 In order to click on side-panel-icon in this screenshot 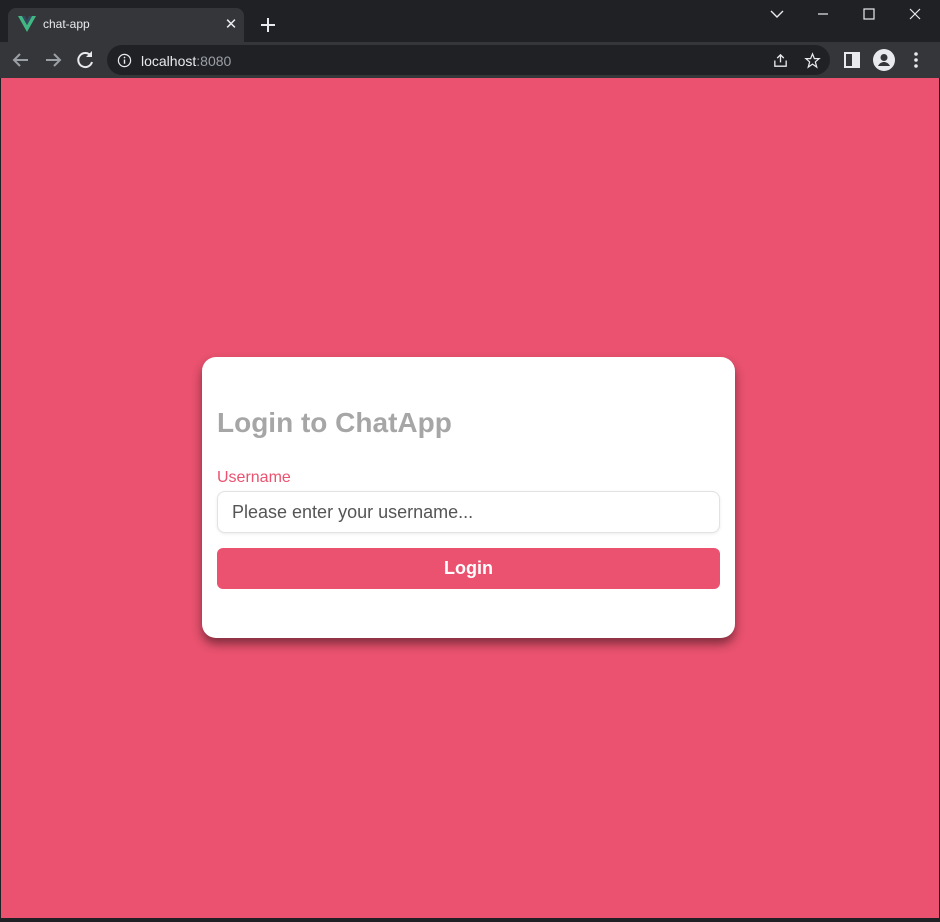, I will do `click(852, 60)`.